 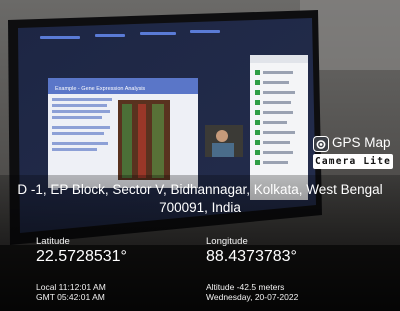 I want to click on latitude-value: 22.5728531°, so click(x=81, y=256).